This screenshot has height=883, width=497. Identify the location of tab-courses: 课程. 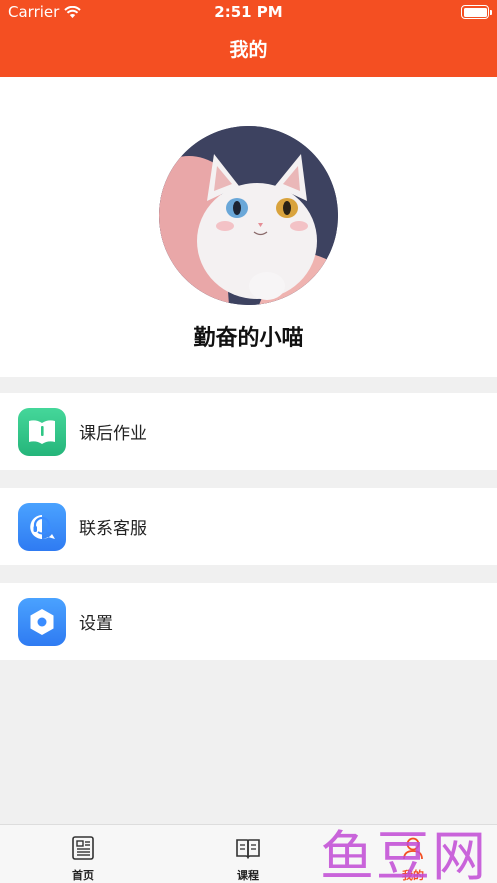
(248, 854).